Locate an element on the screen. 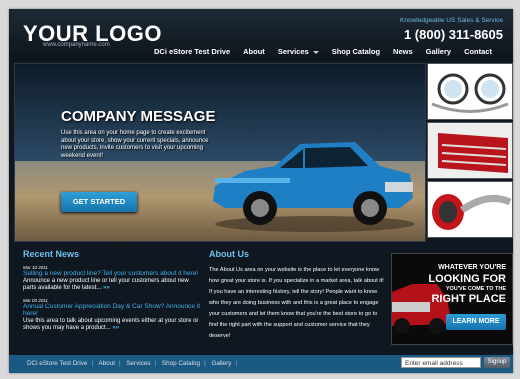  product-thumbnails is located at coordinates (470, 151).